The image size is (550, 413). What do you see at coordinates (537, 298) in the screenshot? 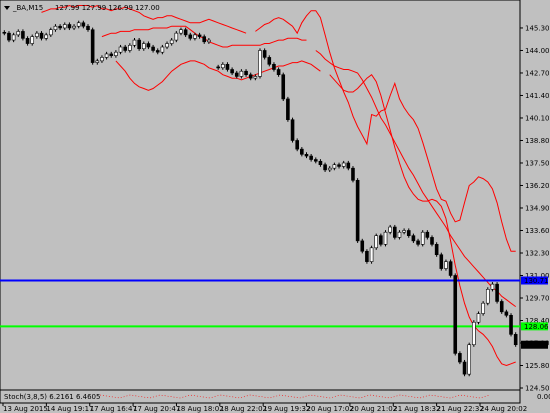
I see `y-tick-label: 129.70` at bounding box center [537, 298].